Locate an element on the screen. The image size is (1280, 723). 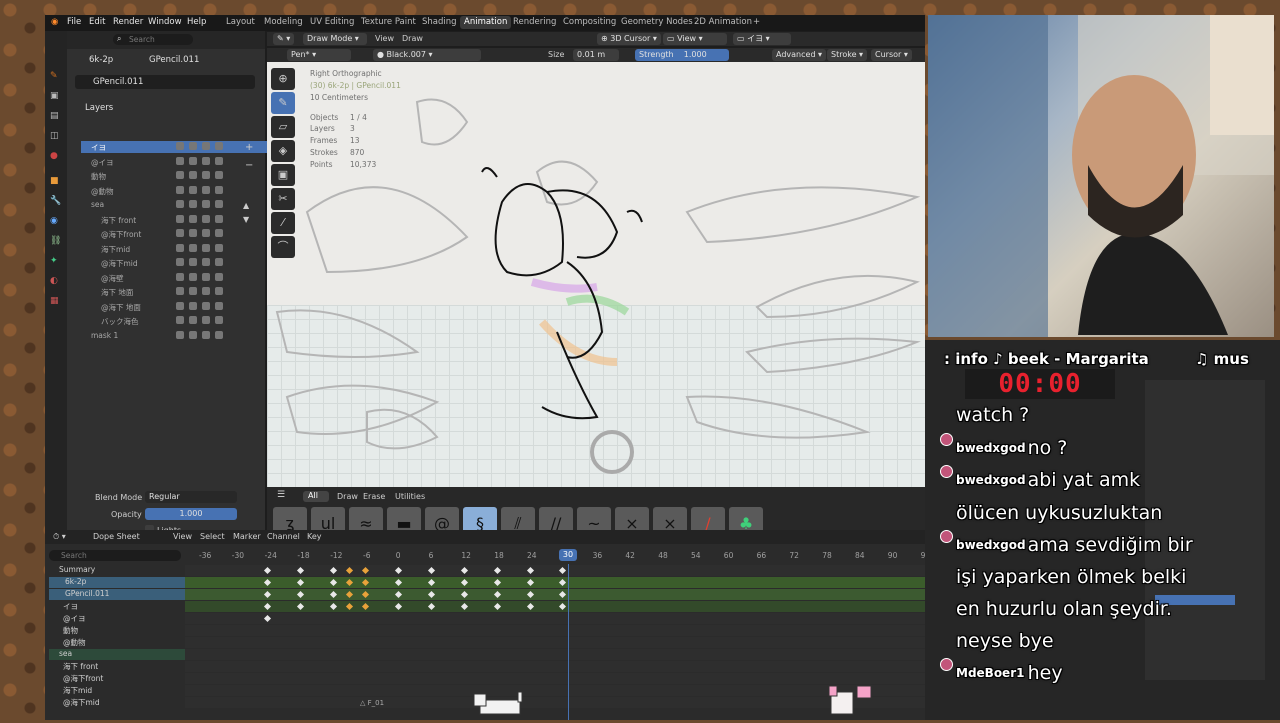
scene-tab-icon: ● is located at coordinates (54, 156).